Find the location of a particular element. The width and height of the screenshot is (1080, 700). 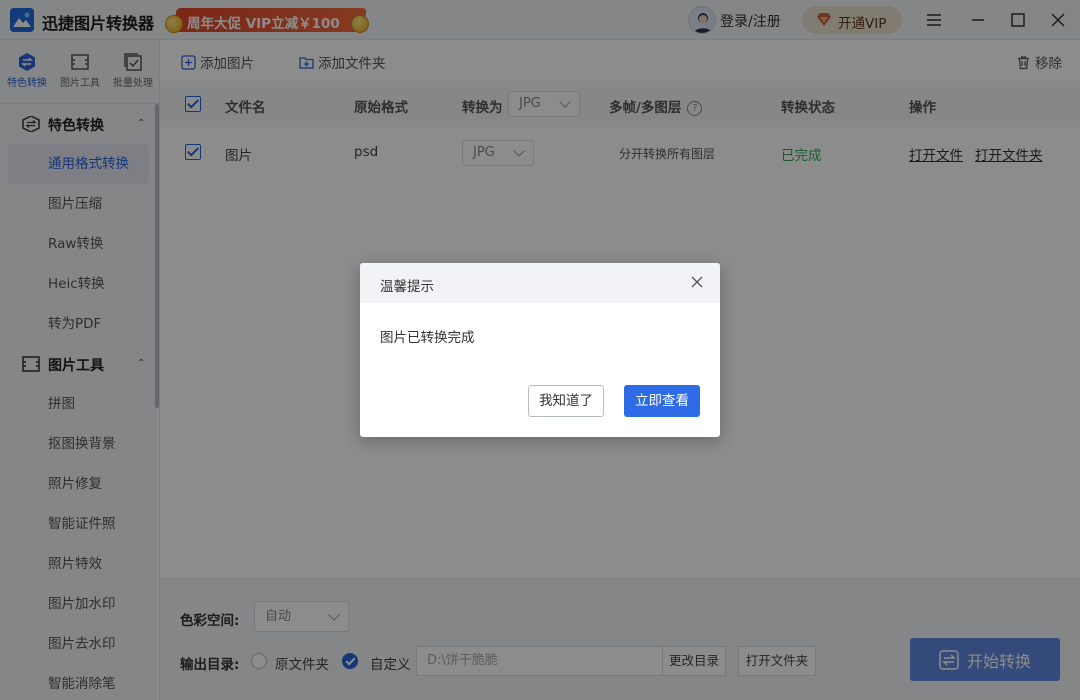

dialog-title: 温馨提示 is located at coordinates (407, 287).